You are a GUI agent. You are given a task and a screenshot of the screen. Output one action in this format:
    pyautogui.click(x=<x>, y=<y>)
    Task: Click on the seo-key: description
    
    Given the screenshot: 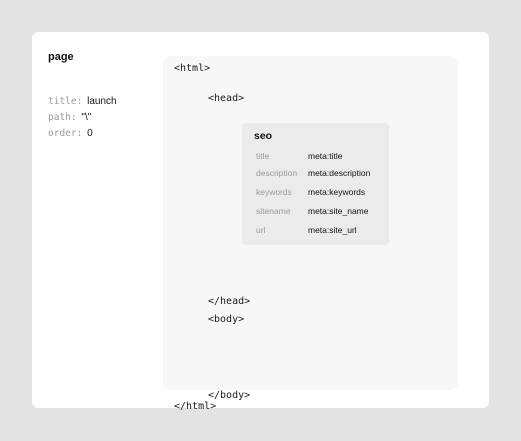 What is the action you would take?
    pyautogui.click(x=277, y=173)
    